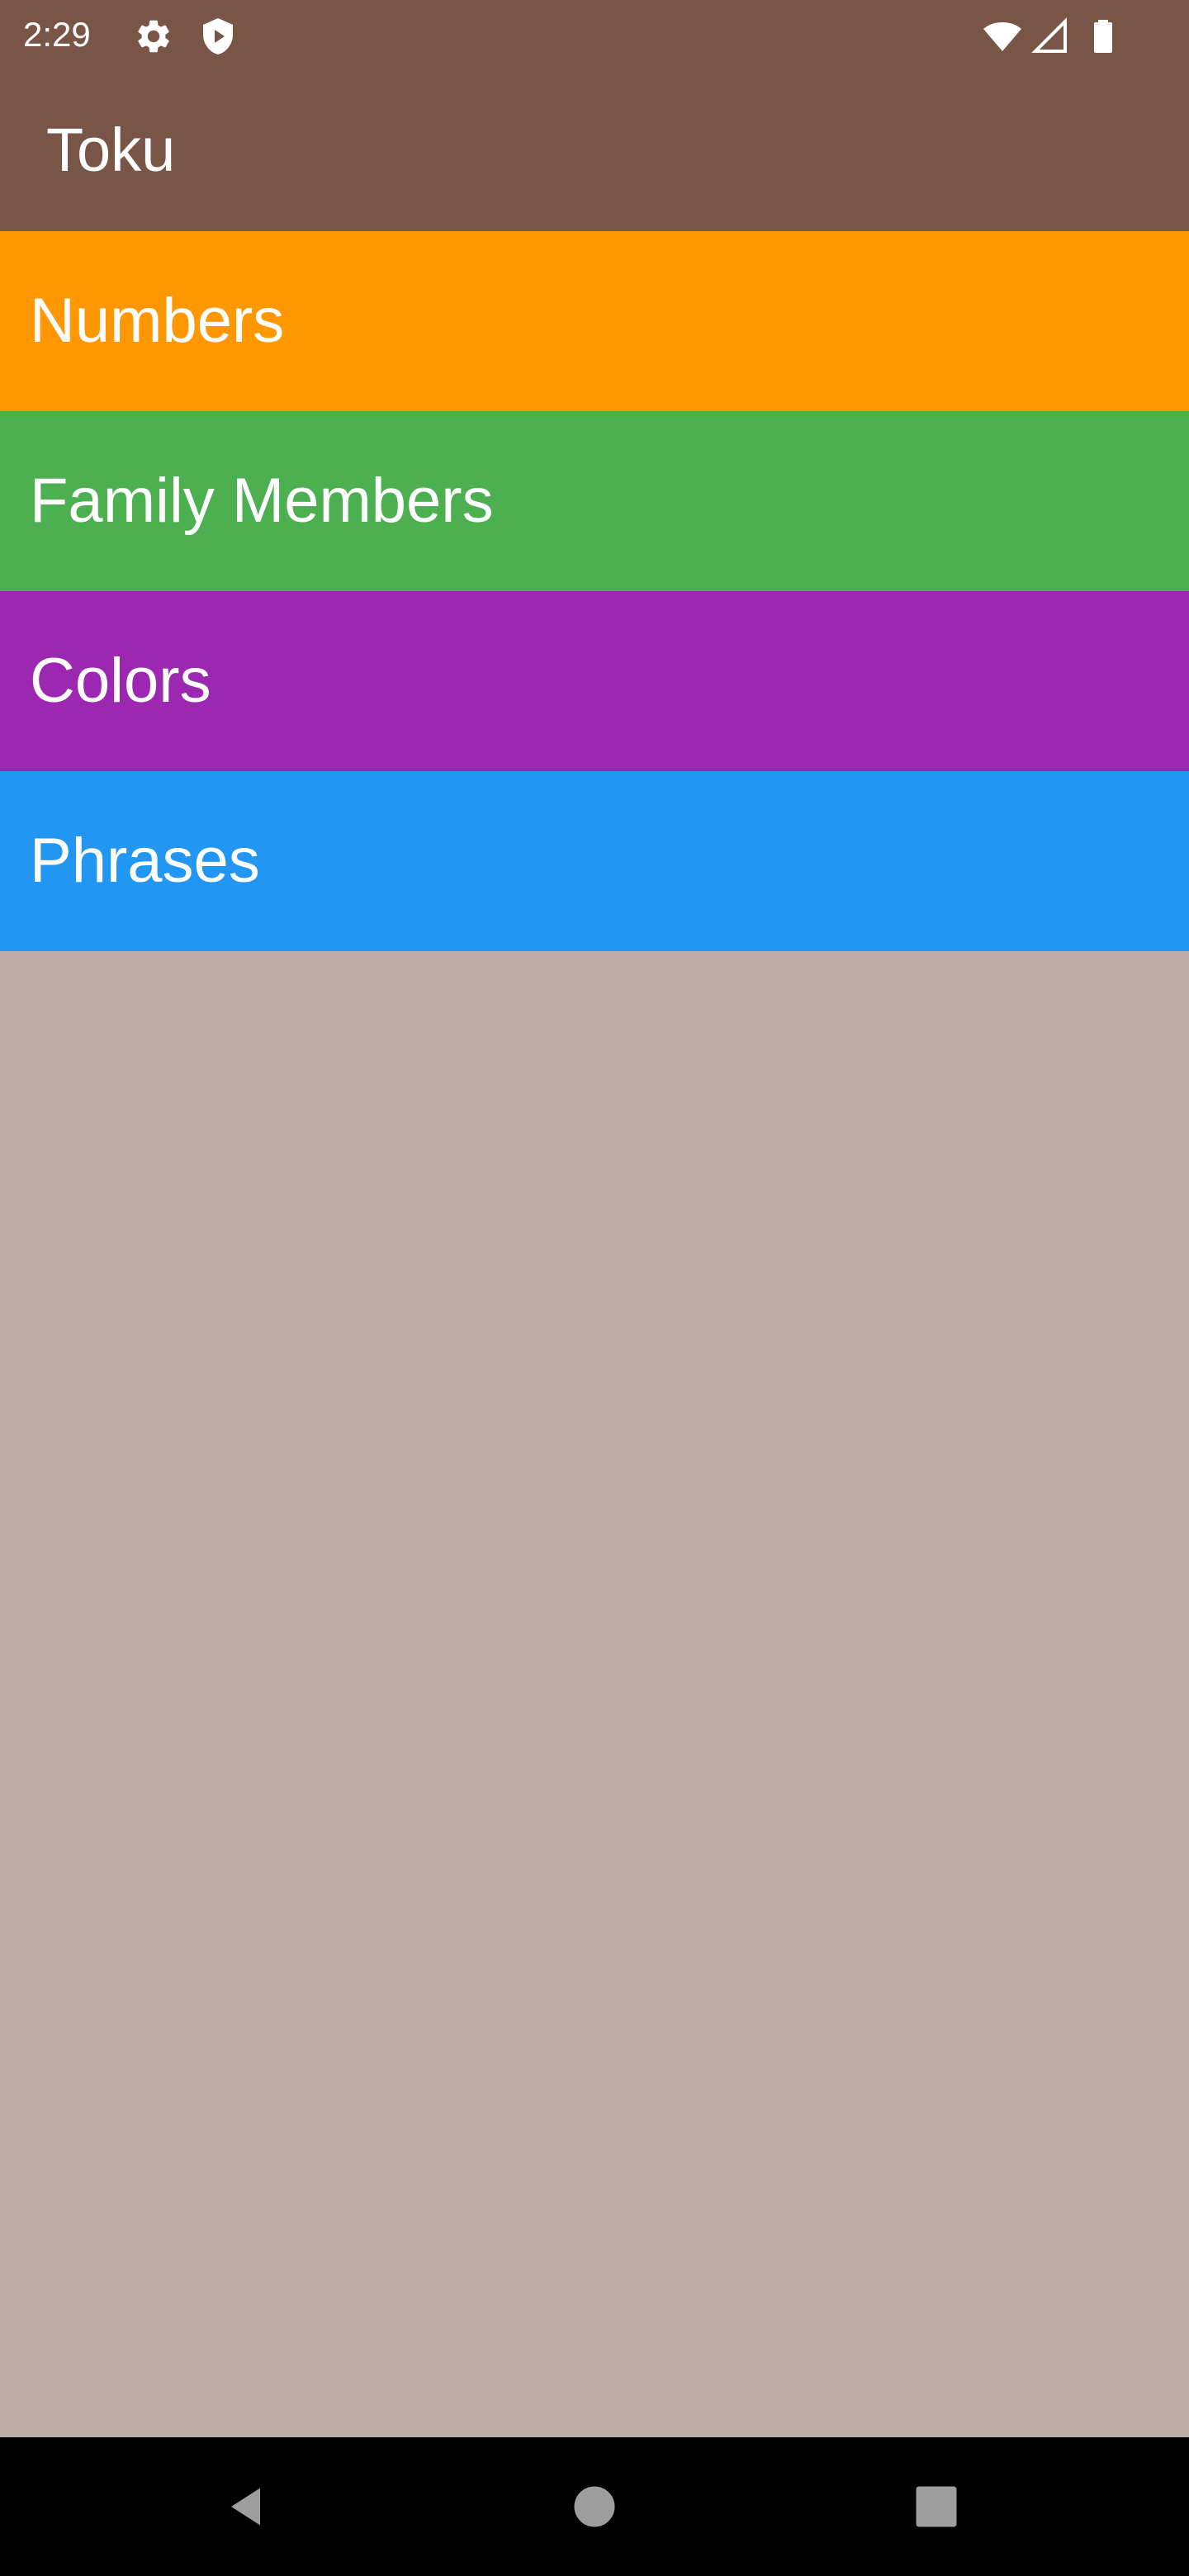 Image resolution: width=1189 pixels, height=2576 pixels. I want to click on app-title: Toku, so click(111, 150).